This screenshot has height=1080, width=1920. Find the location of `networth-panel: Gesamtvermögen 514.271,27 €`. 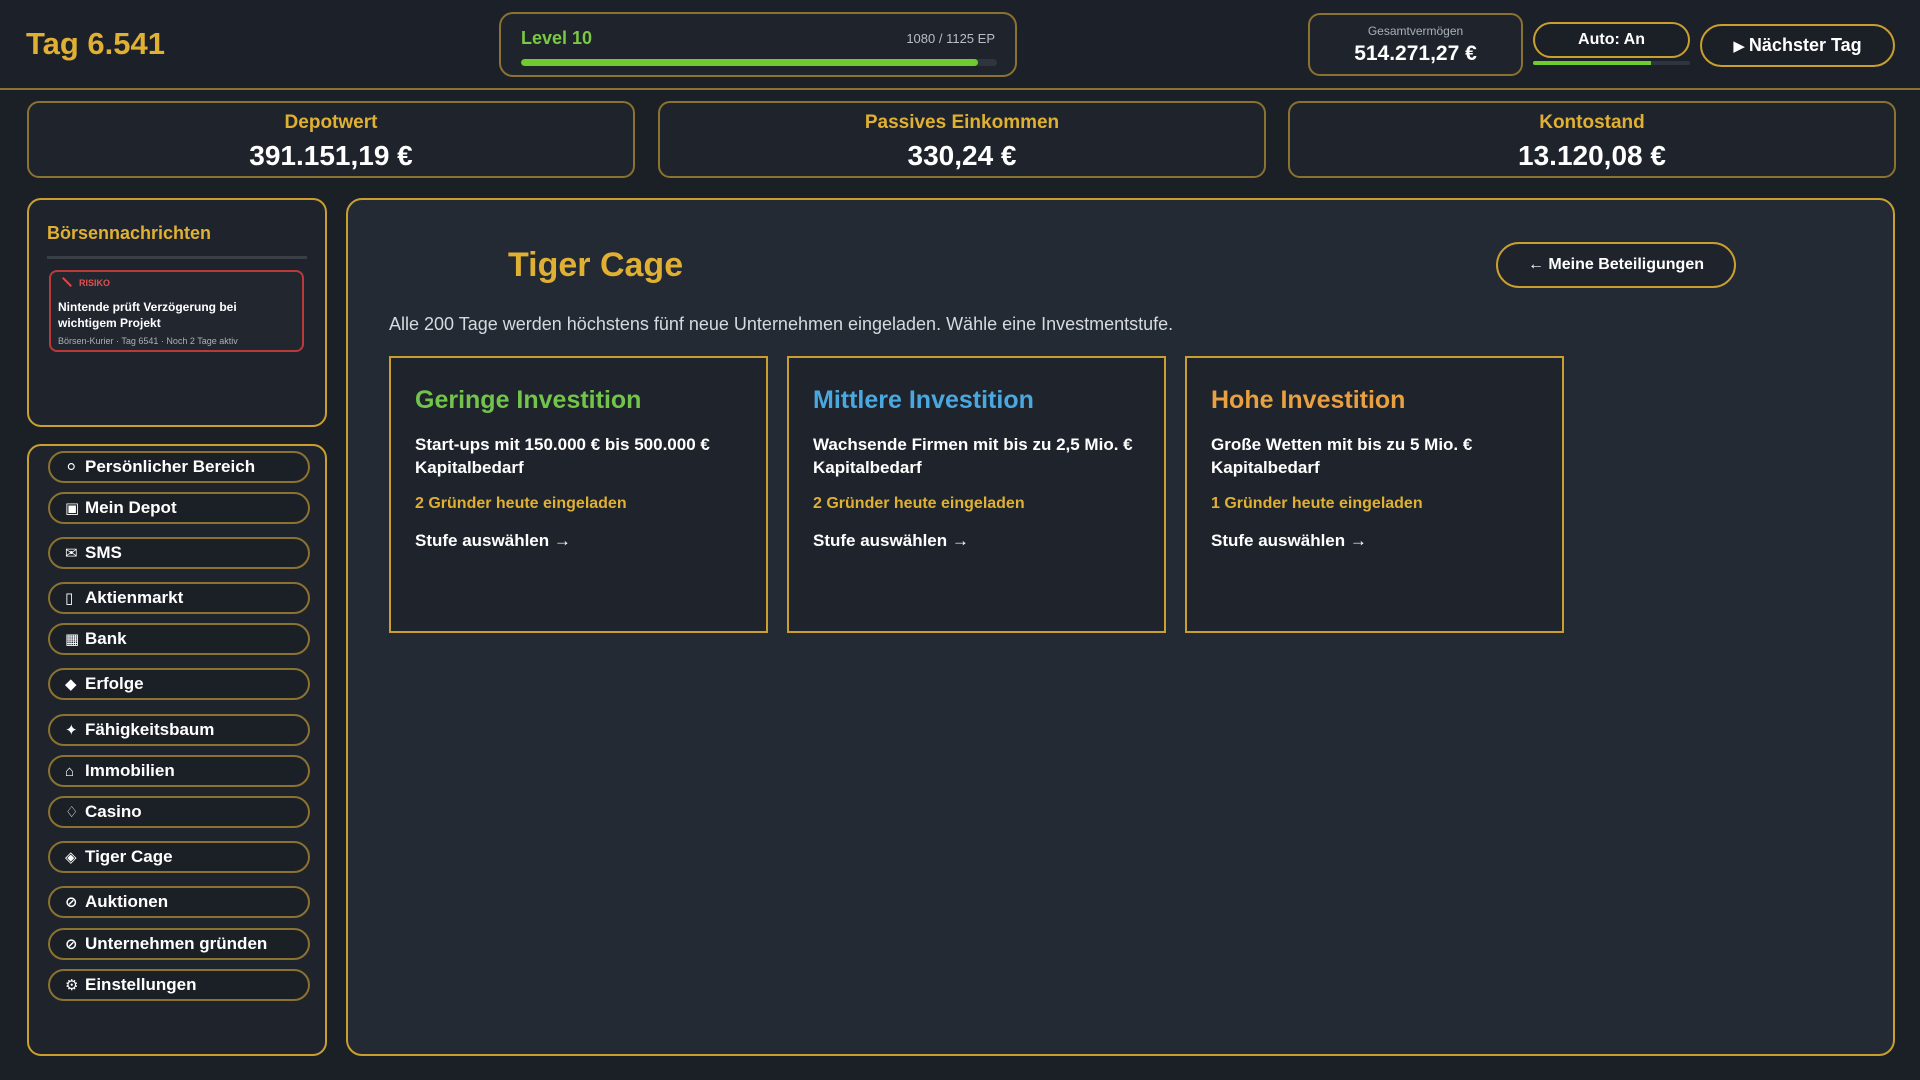

networth-panel: Gesamtvermögen 514.271,27 € is located at coordinates (1415, 44).